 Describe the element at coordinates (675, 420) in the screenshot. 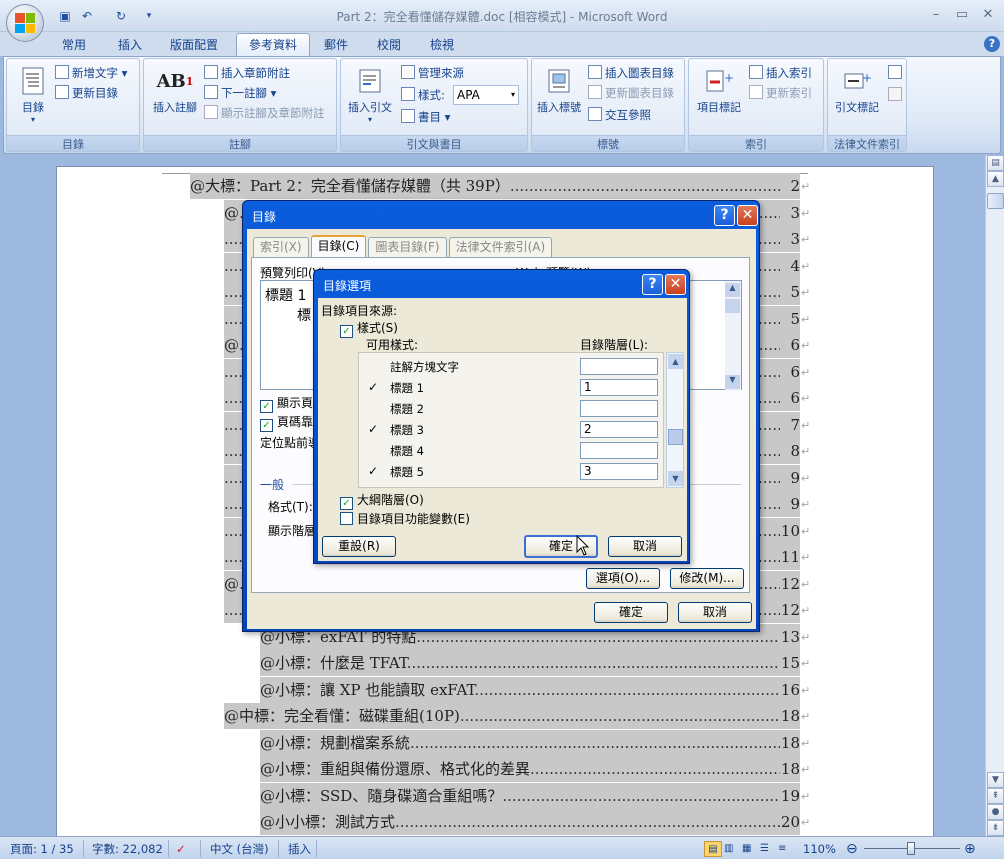

I see `styles-scrollbar: ▲ ▼` at that location.